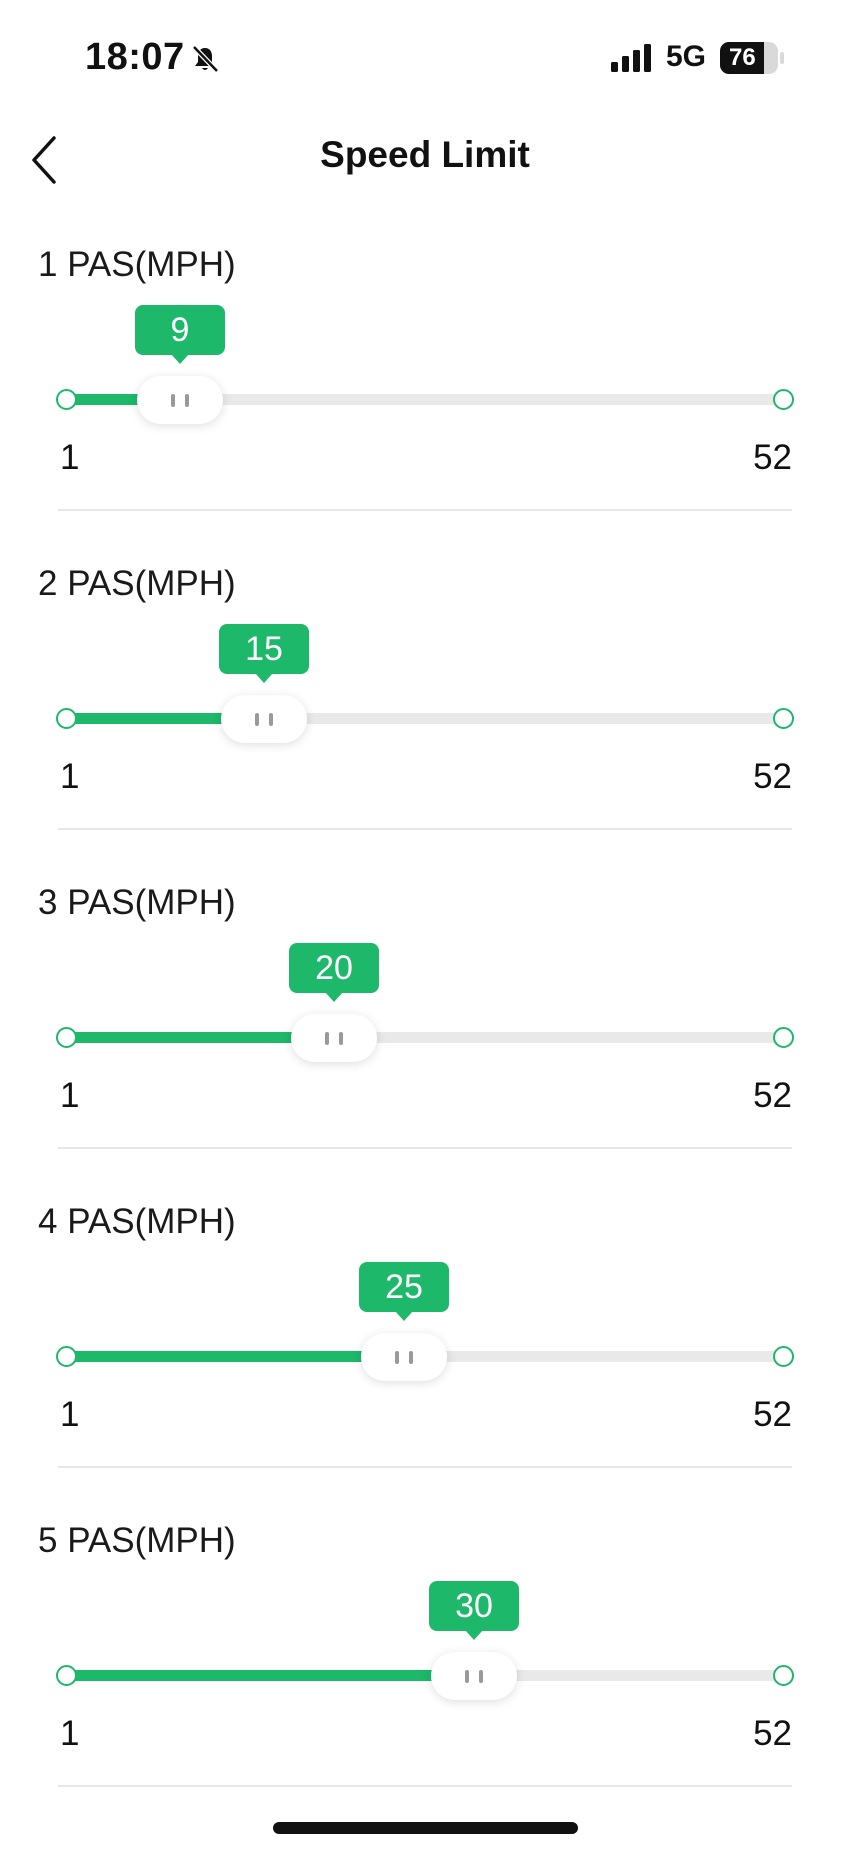 The width and height of the screenshot is (850, 1851). I want to click on slider-value-tooltip: 15, so click(264, 653).